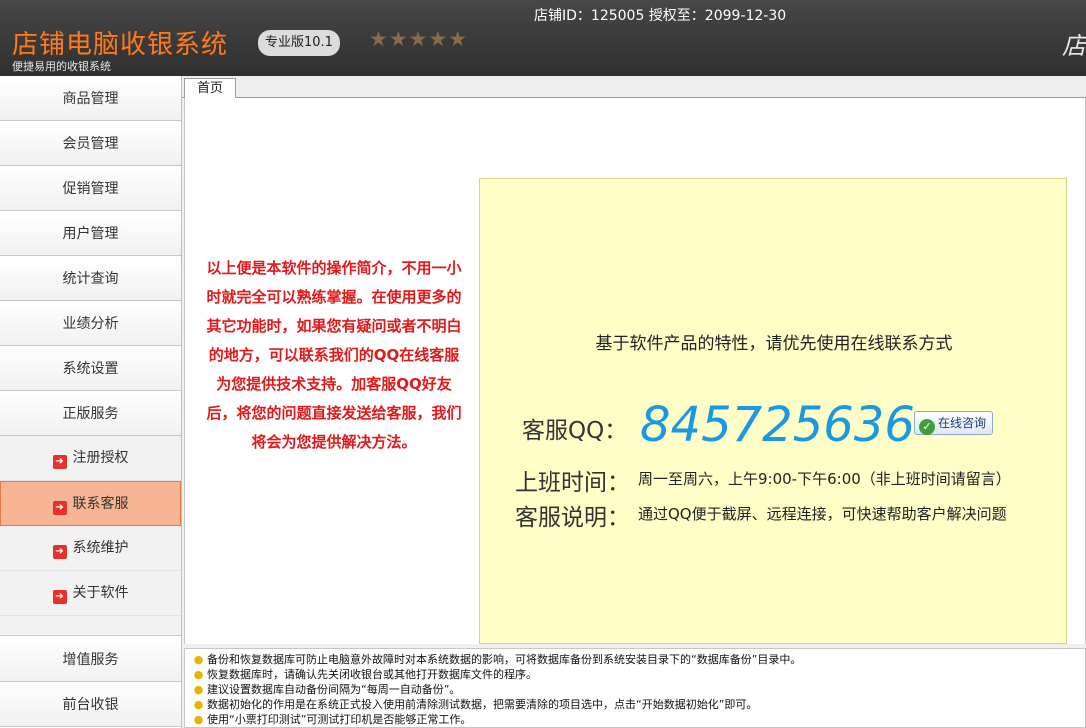  I want to click on tip-item: ● 恢复数据库时，请确认先关闭收银台或其他打开数据库文件的程序。, so click(365, 674).